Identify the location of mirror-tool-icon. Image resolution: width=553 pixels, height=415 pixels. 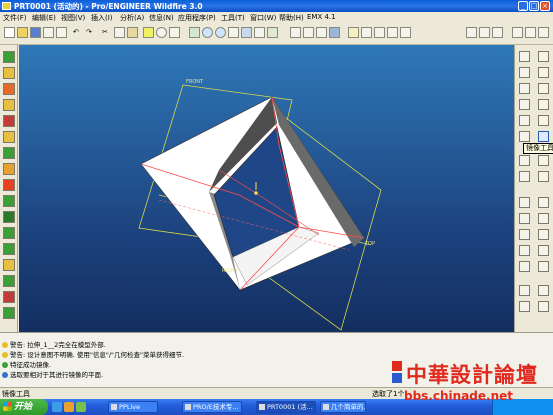
(543, 136).